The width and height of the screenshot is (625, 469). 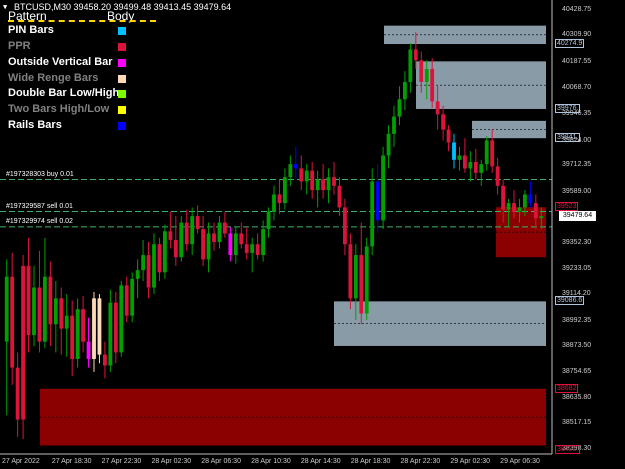 What do you see at coordinates (577, 242) in the screenshot?
I see `price-tick-label: 39352.30` at bounding box center [577, 242].